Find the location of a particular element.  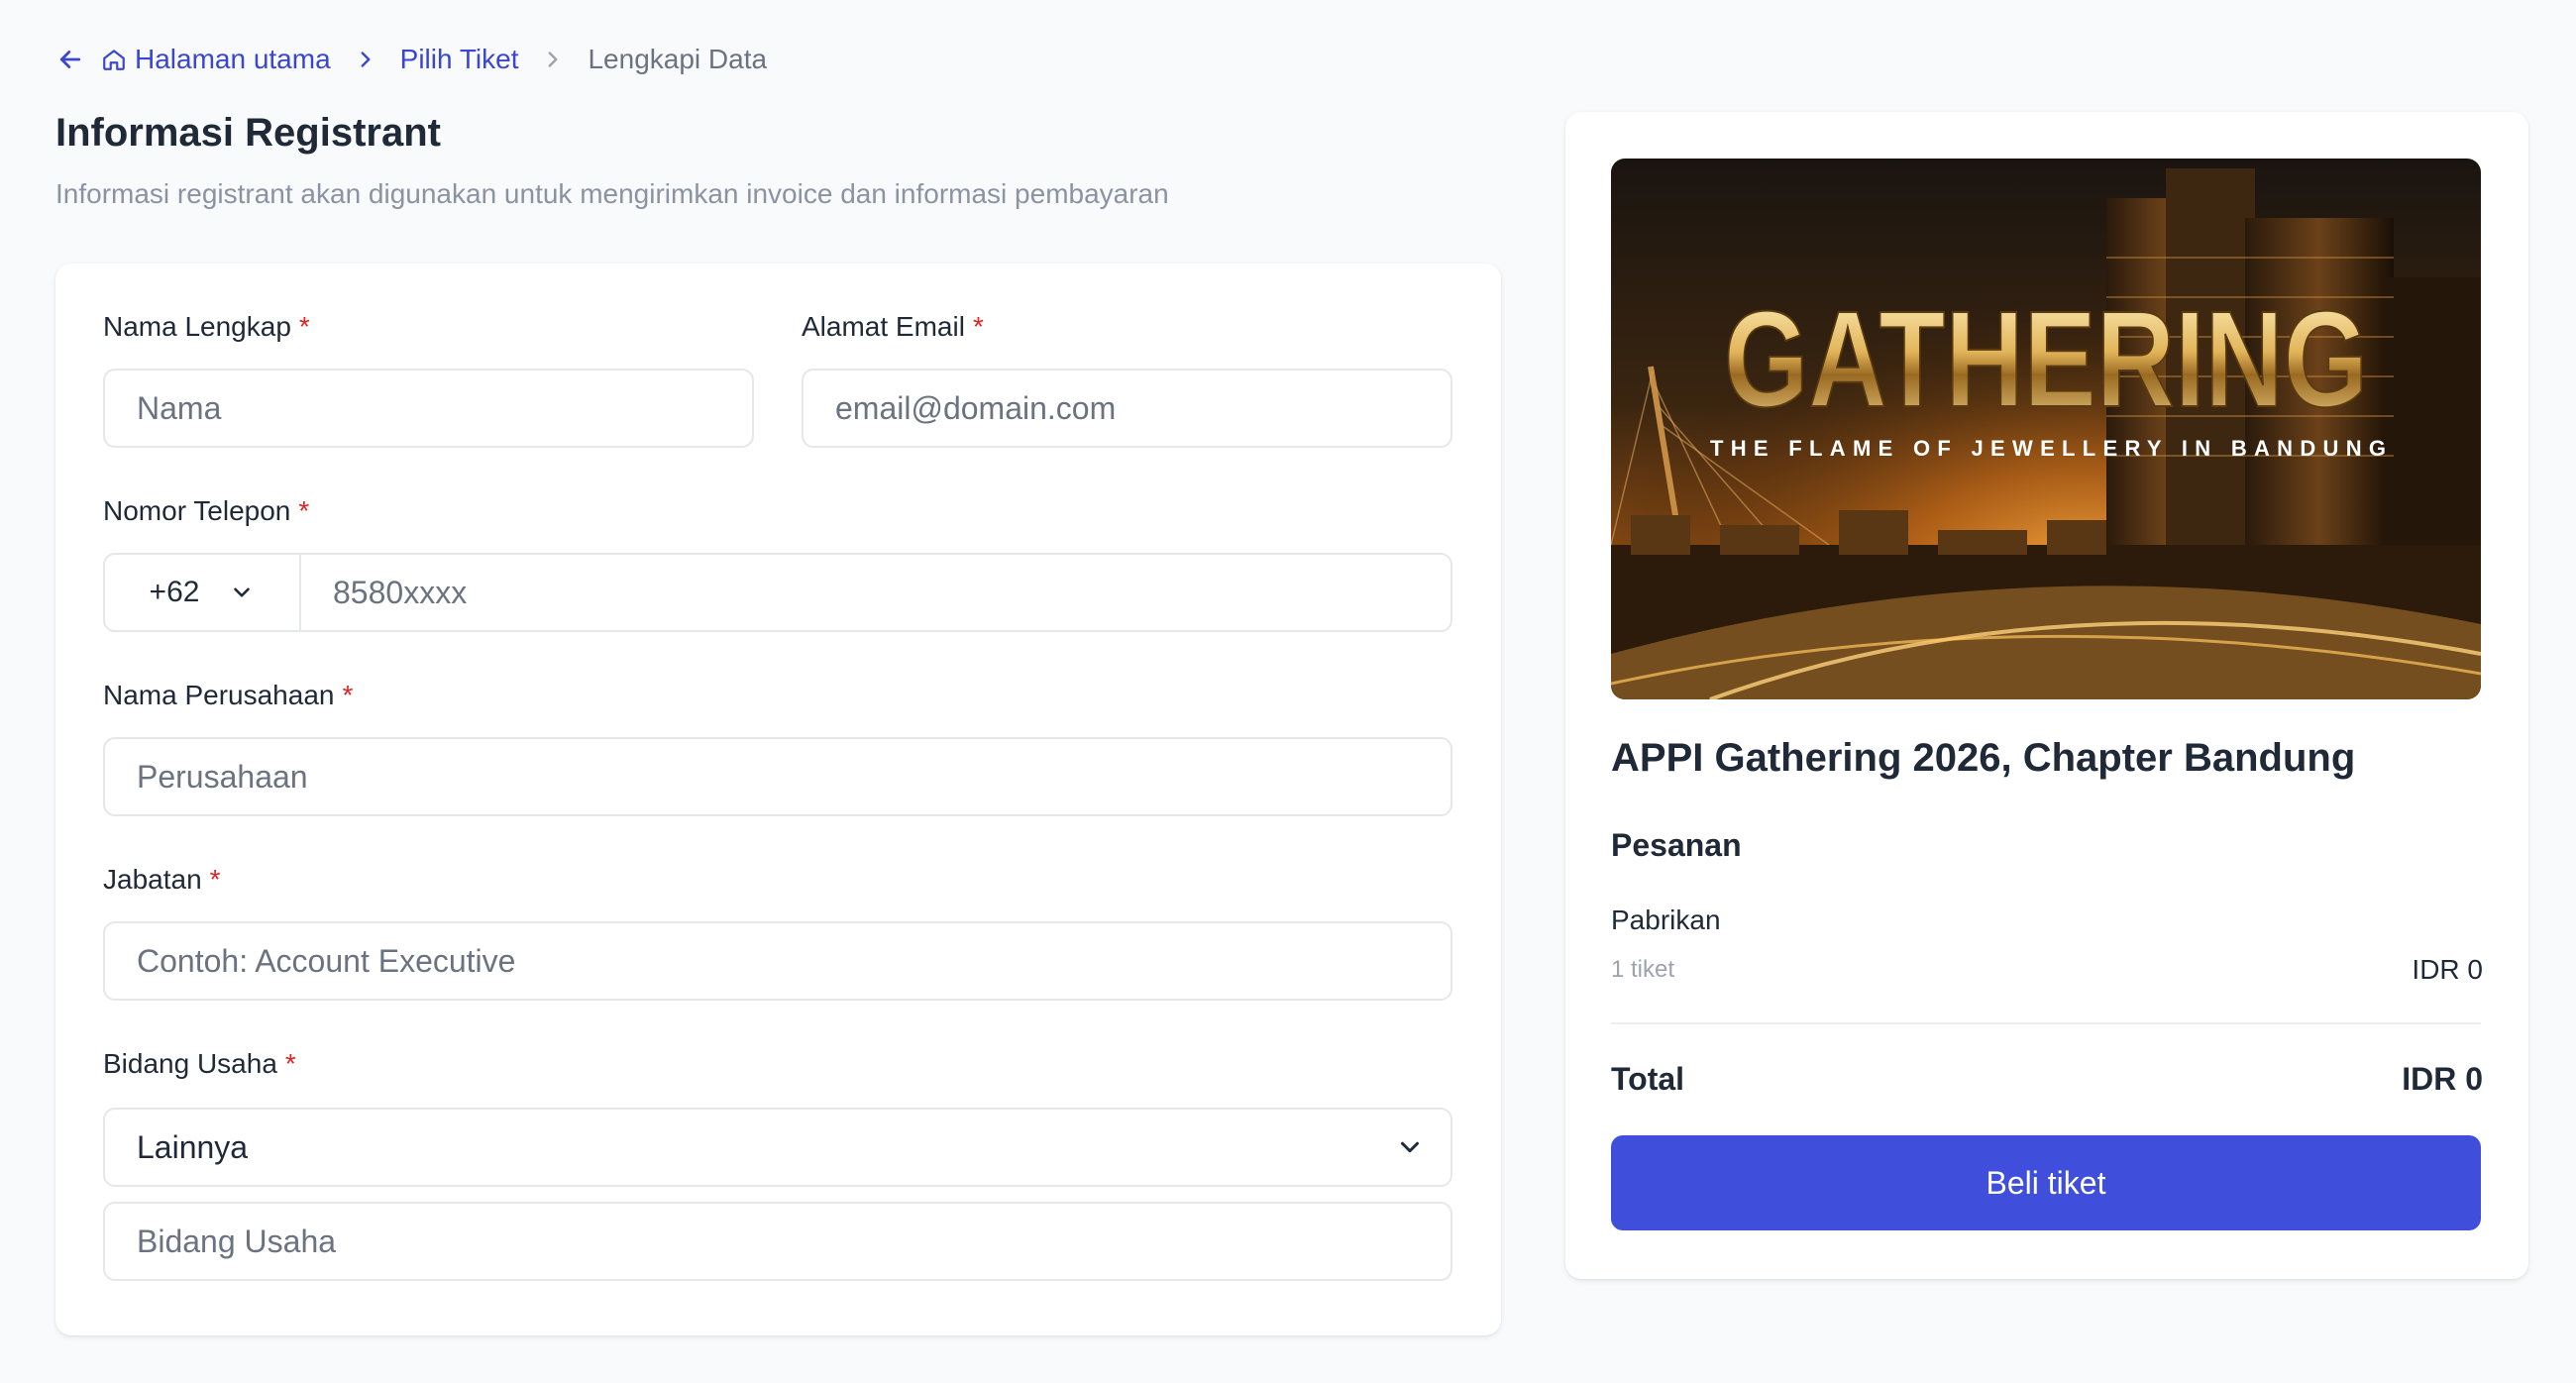

full-name-input: Nama is located at coordinates (429, 408).